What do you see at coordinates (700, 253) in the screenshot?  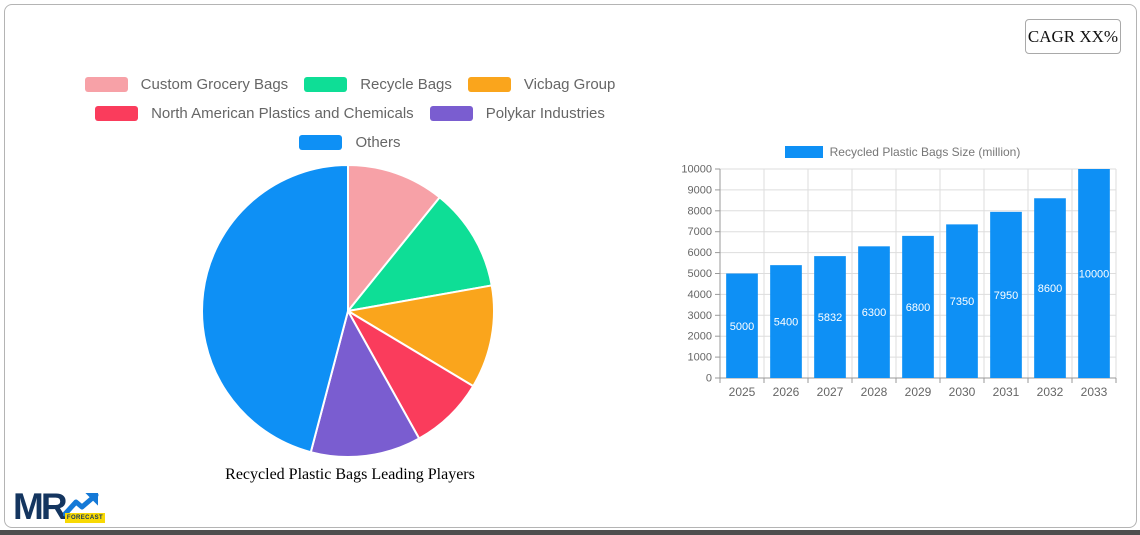 I see `y-tick-label: 6000` at bounding box center [700, 253].